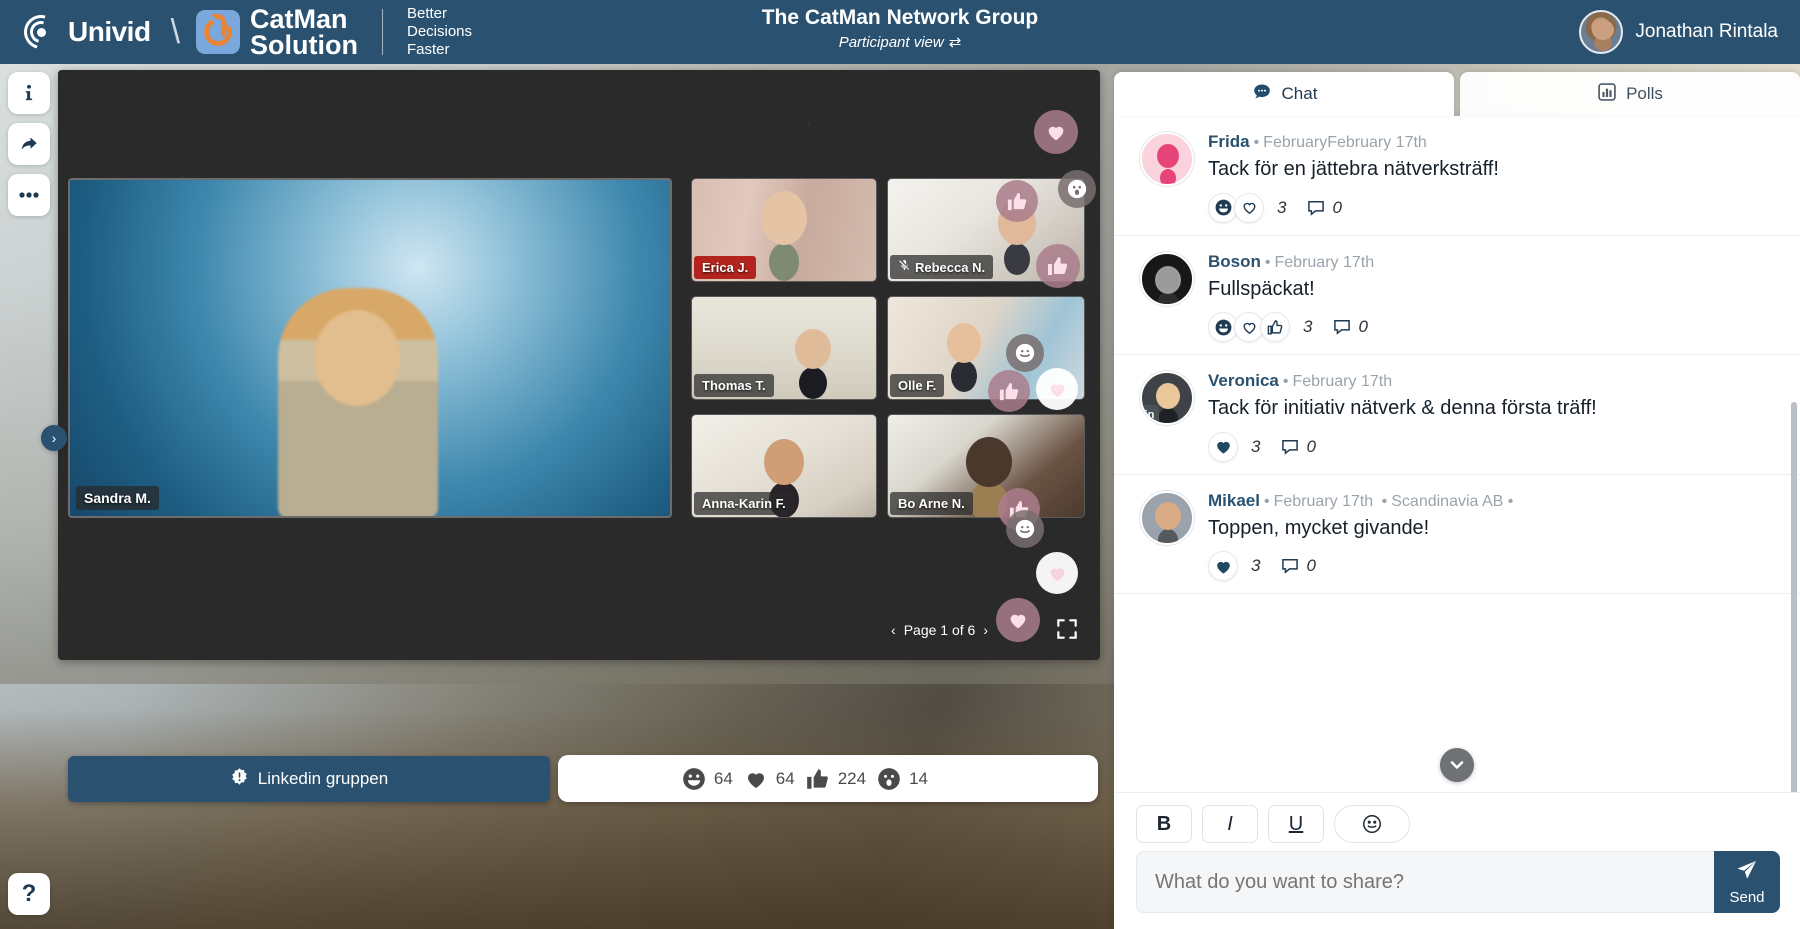  I want to click on univid-mark-icon, so click(41, 32).